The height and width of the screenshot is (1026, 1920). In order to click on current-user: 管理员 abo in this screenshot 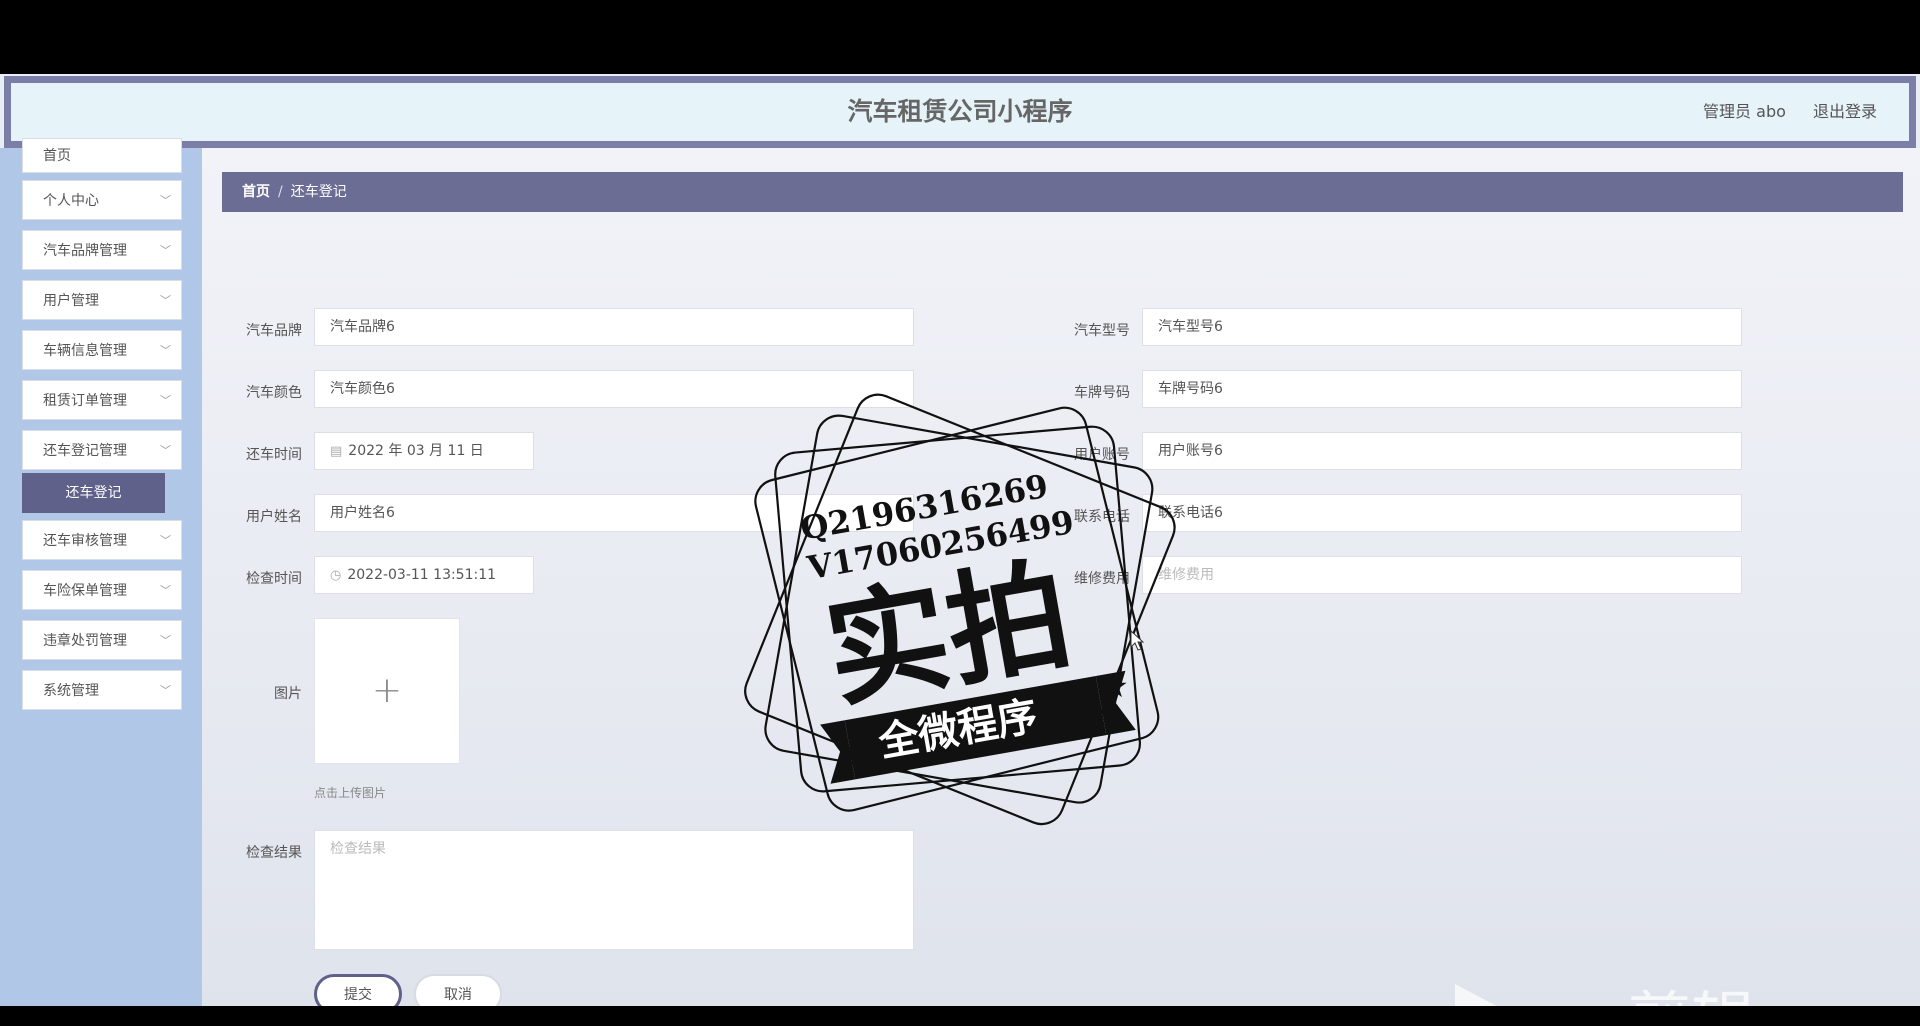, I will do `click(1744, 111)`.